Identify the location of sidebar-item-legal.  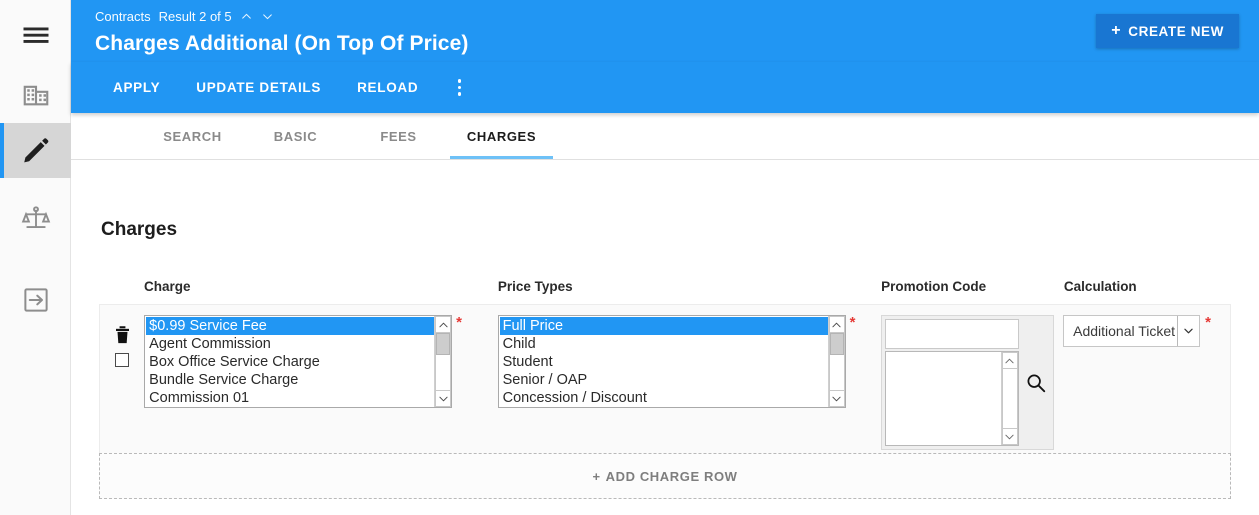
(35, 218).